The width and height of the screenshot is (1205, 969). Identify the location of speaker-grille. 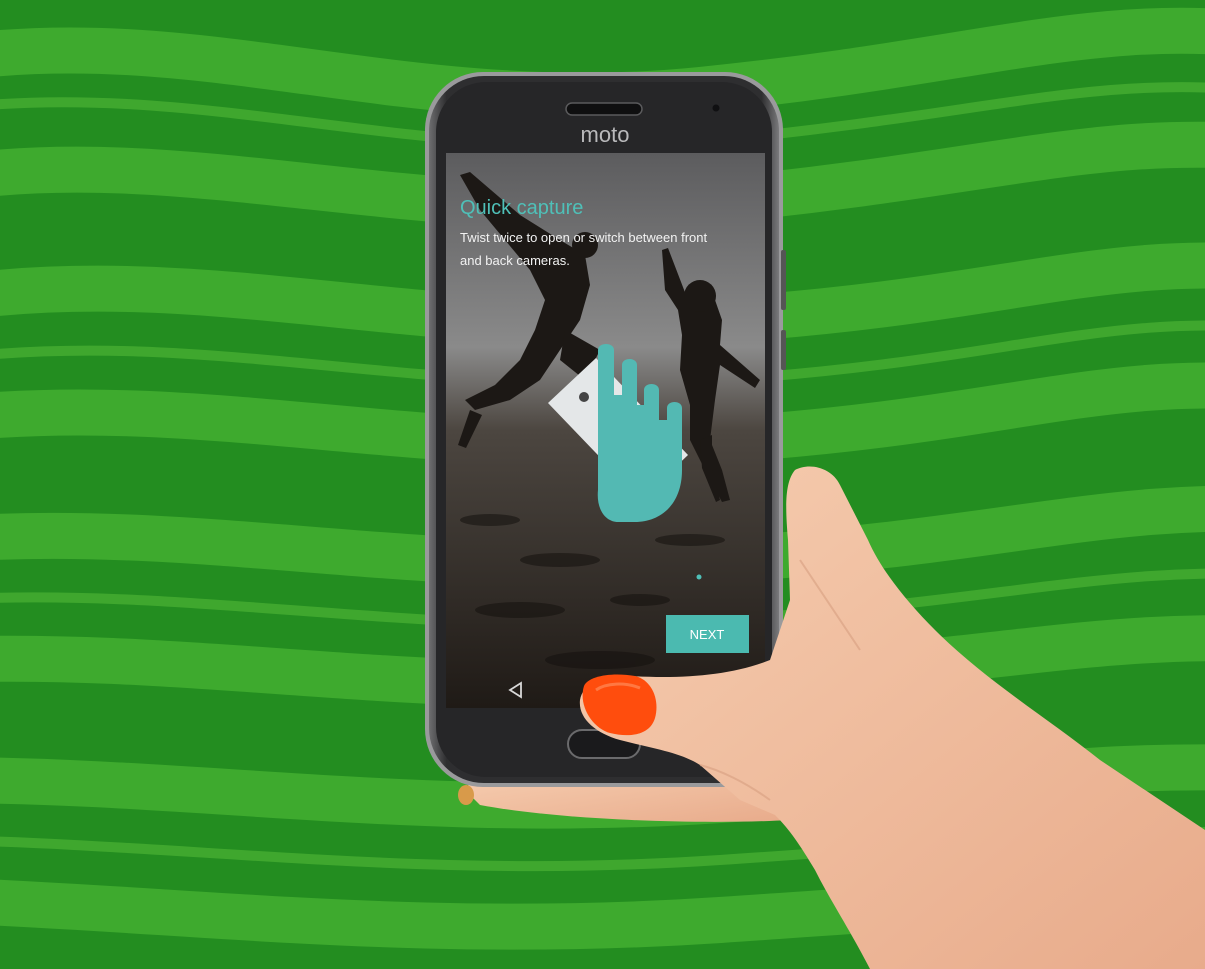
(604, 109).